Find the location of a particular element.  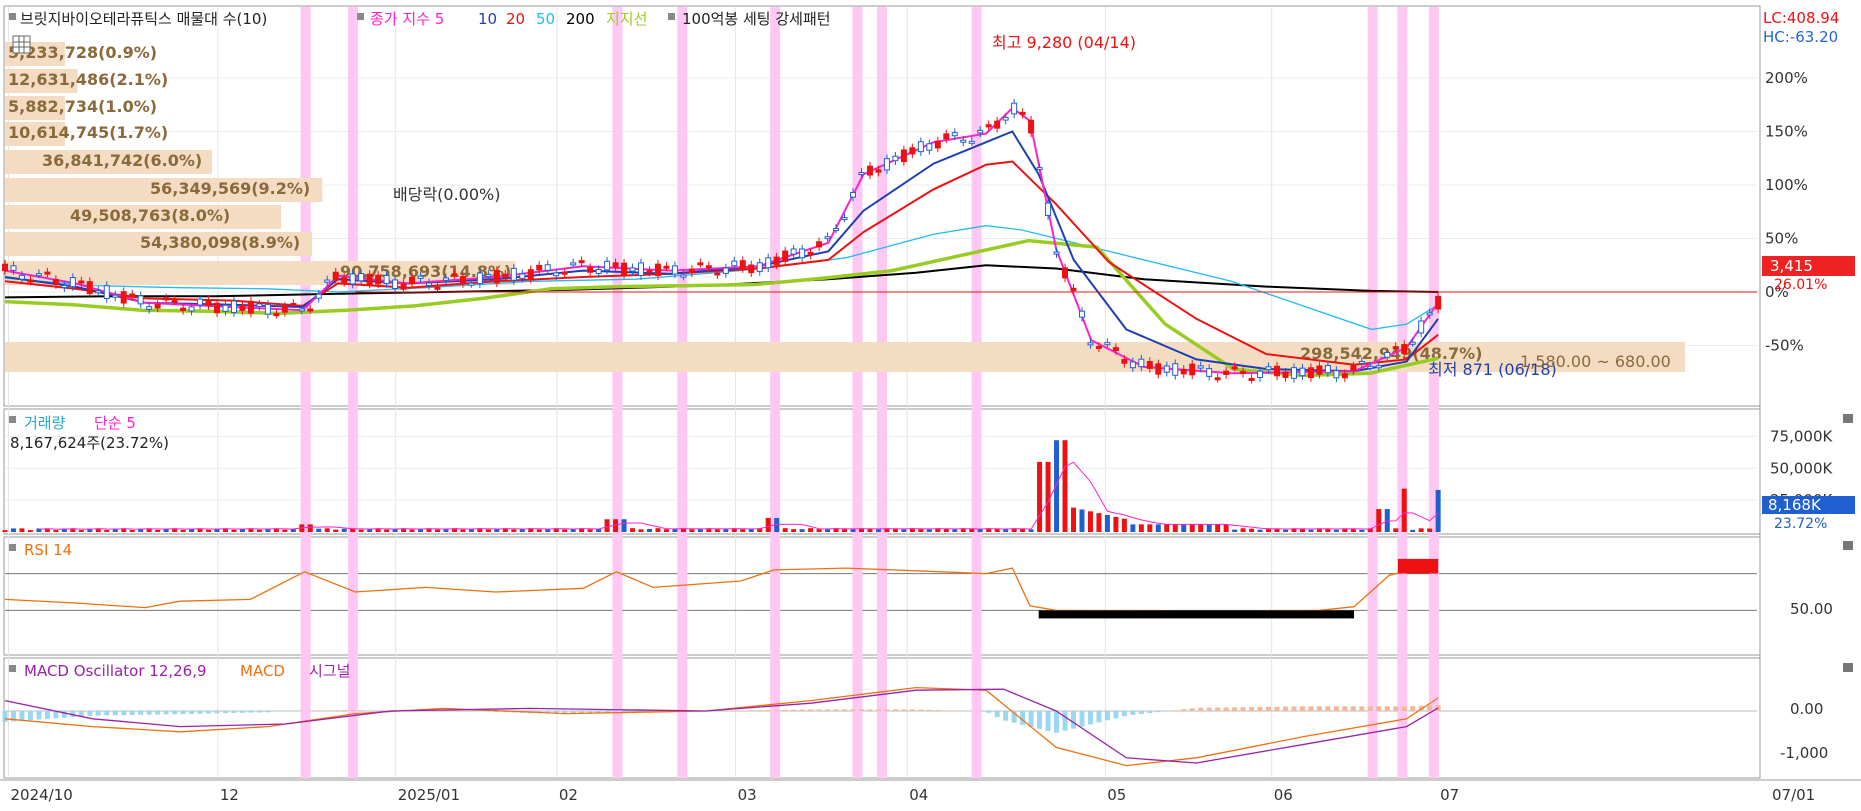

volume-profile-label: 5,882,734(1.0%) is located at coordinates (82, 106).